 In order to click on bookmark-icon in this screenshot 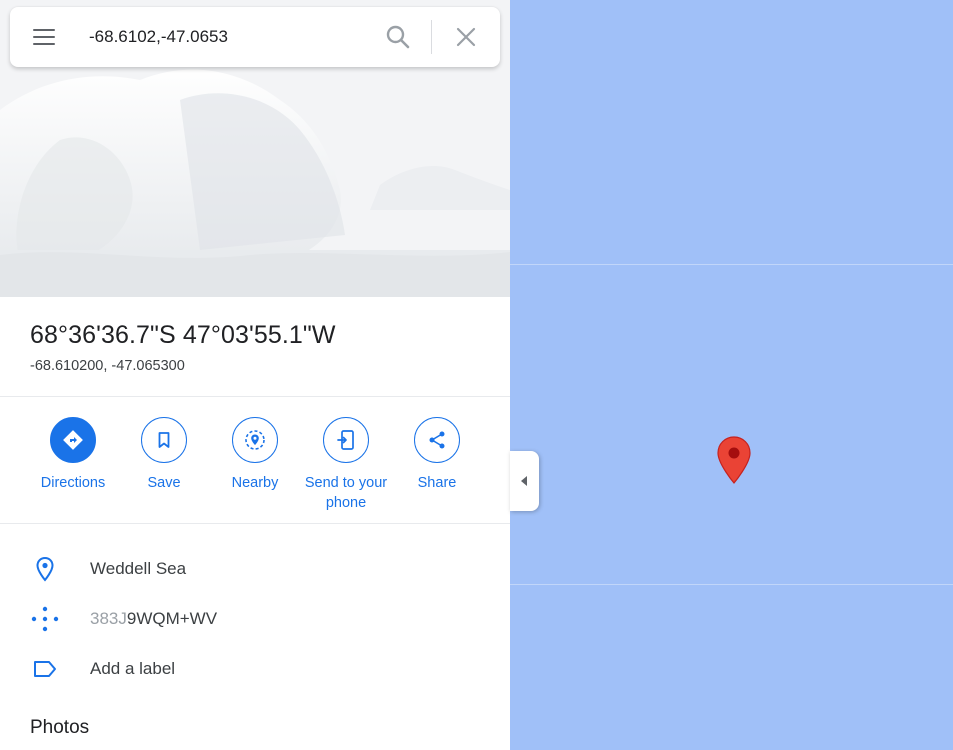, I will do `click(164, 440)`.